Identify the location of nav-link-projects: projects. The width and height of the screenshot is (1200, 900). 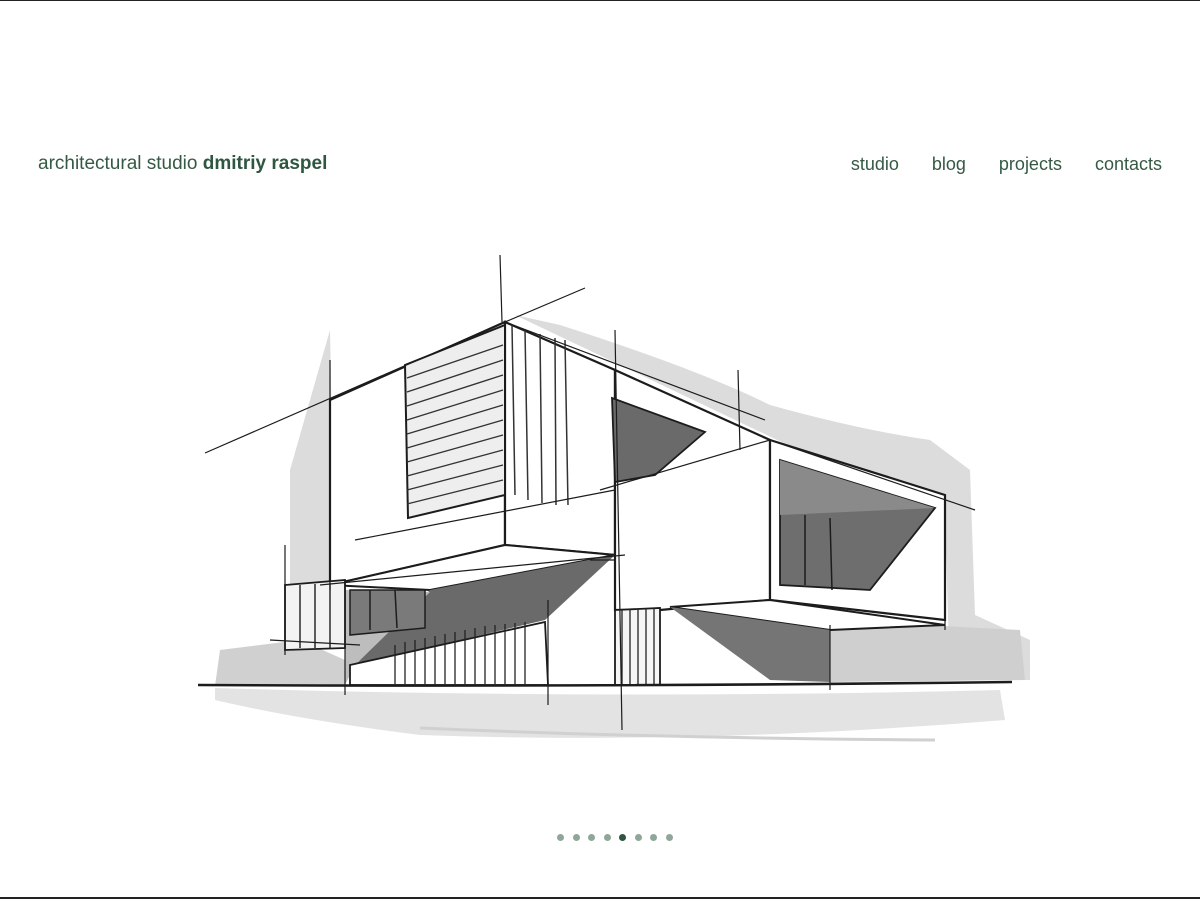
(1030, 164).